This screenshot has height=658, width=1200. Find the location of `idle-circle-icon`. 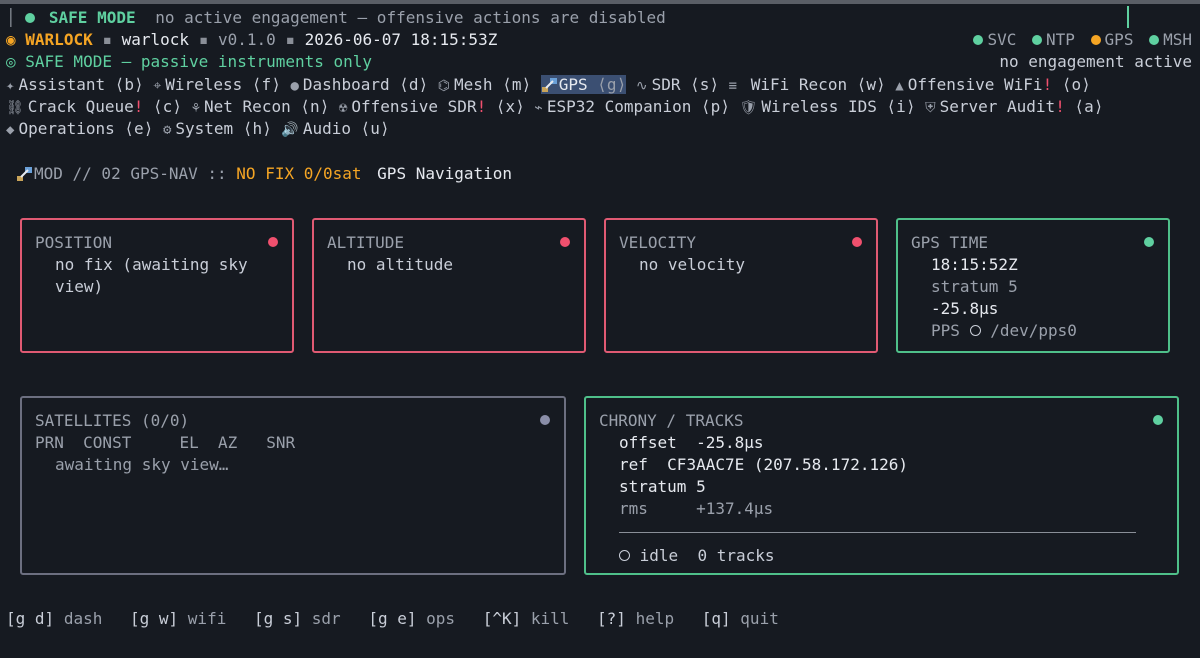

idle-circle-icon is located at coordinates (624, 555).